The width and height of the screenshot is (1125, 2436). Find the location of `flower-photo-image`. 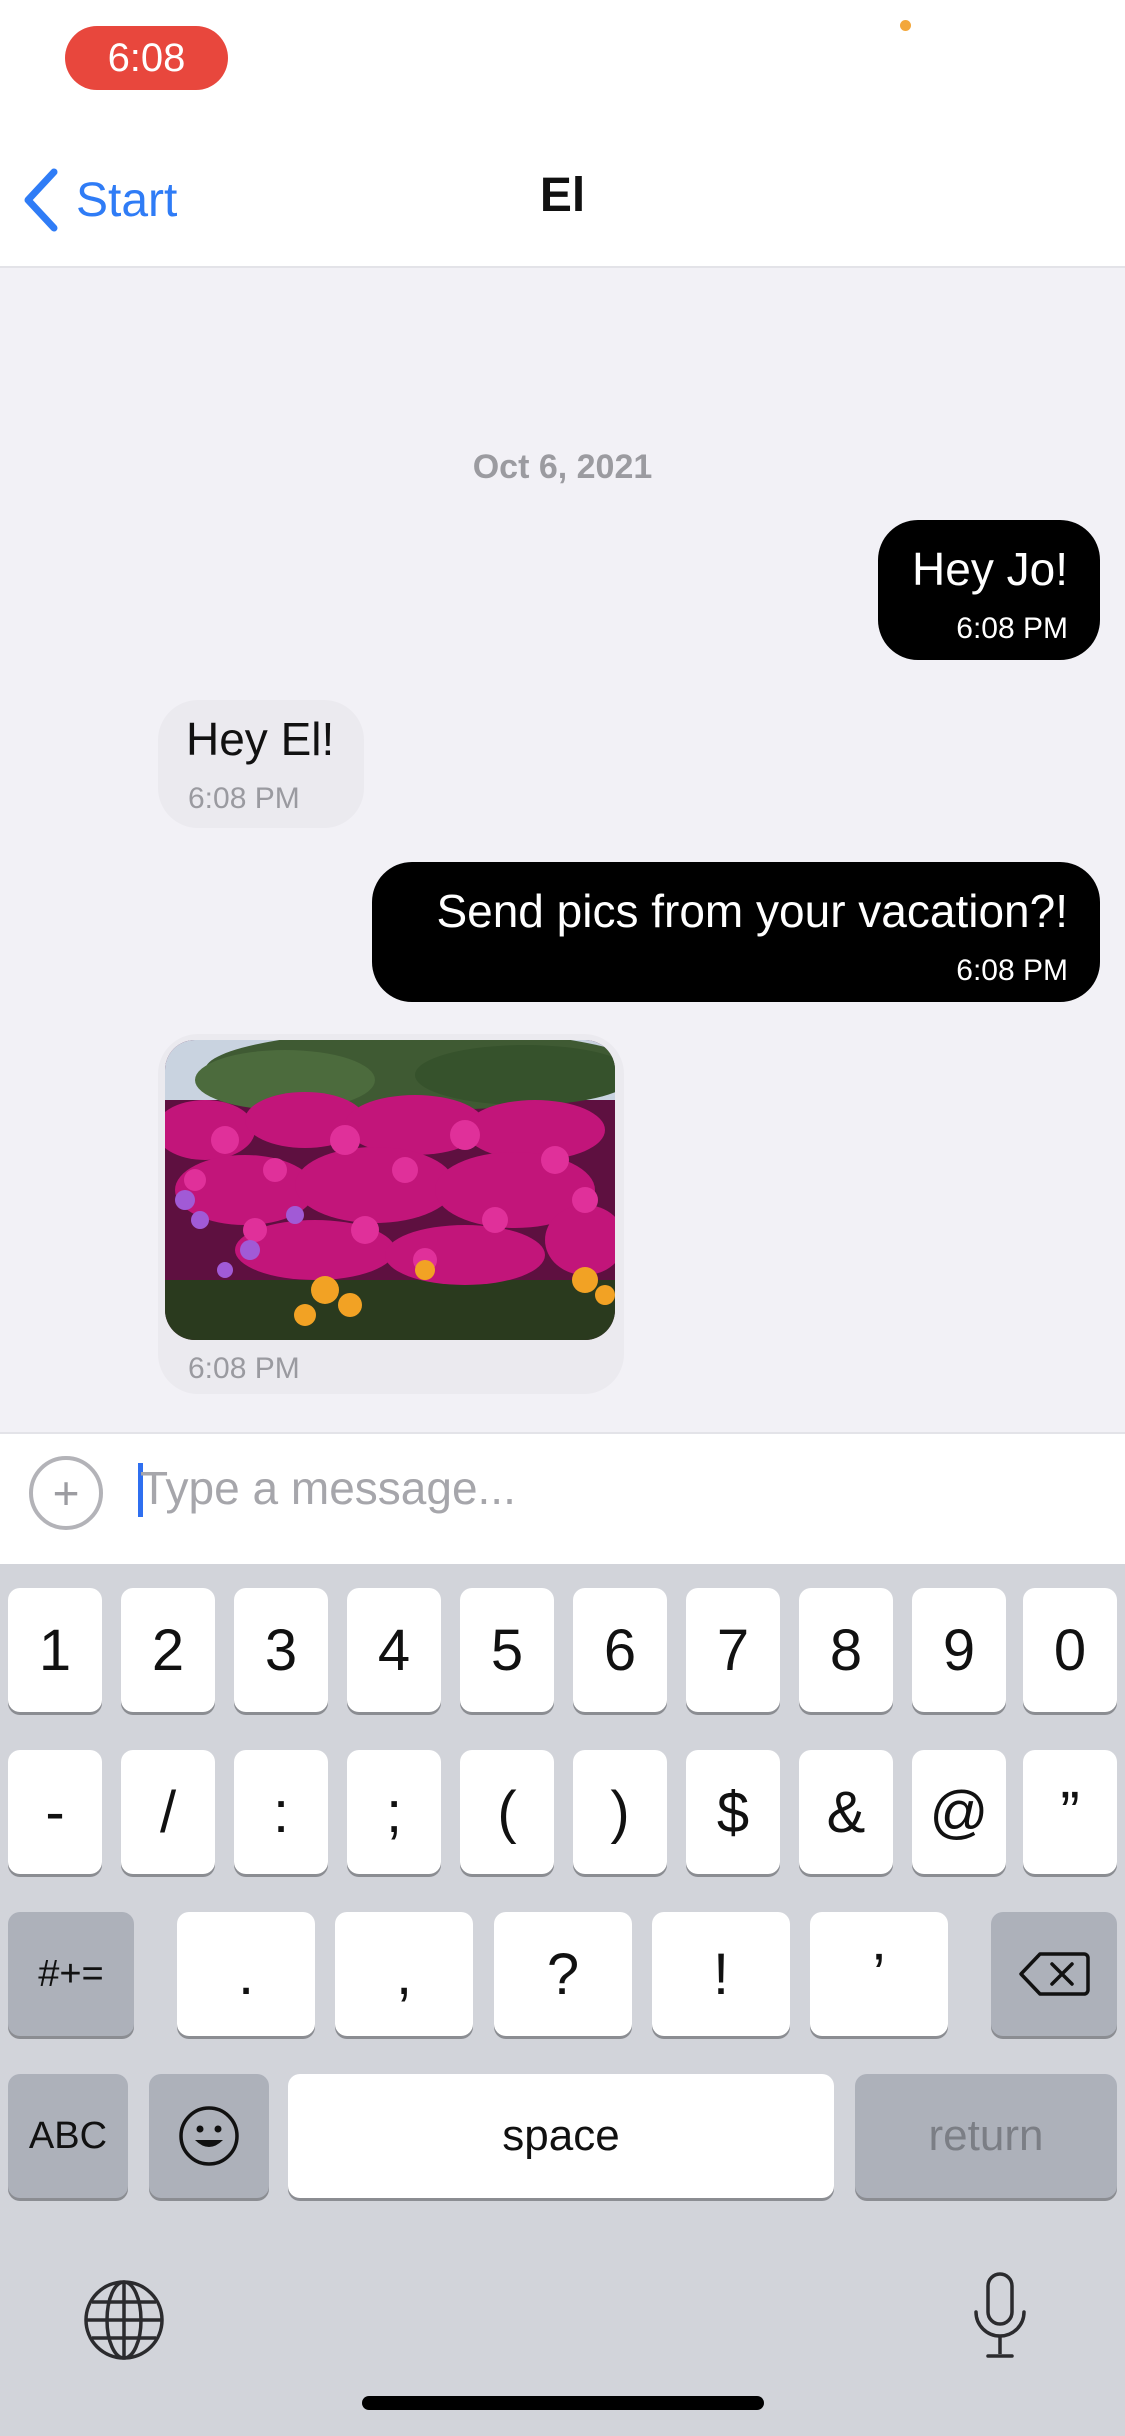

flower-photo-image is located at coordinates (390, 1190).